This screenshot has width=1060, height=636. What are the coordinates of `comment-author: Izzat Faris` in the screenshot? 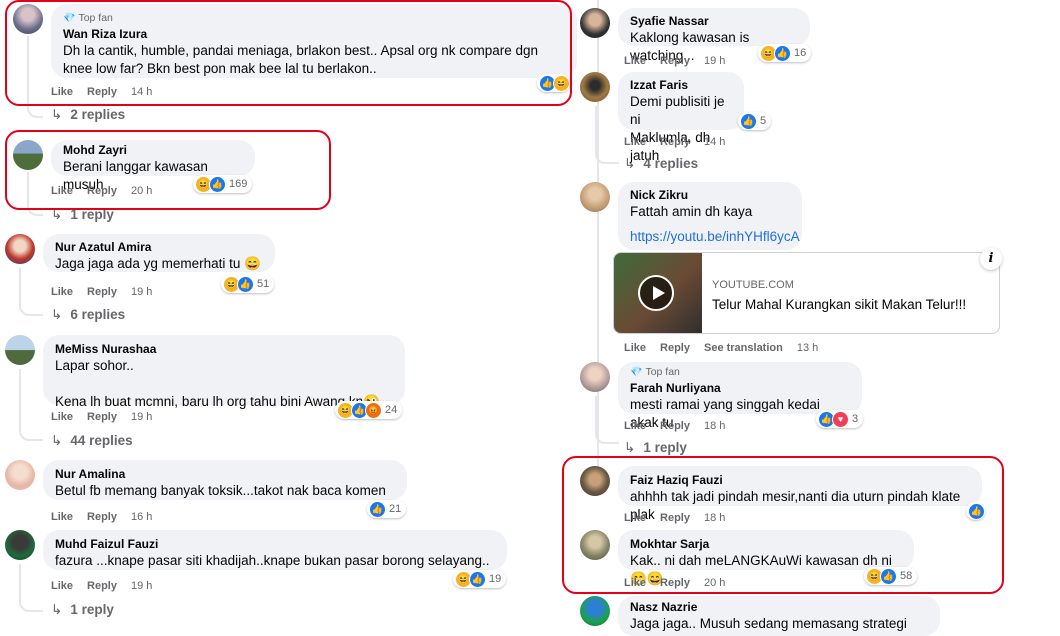 It's located at (681, 85).